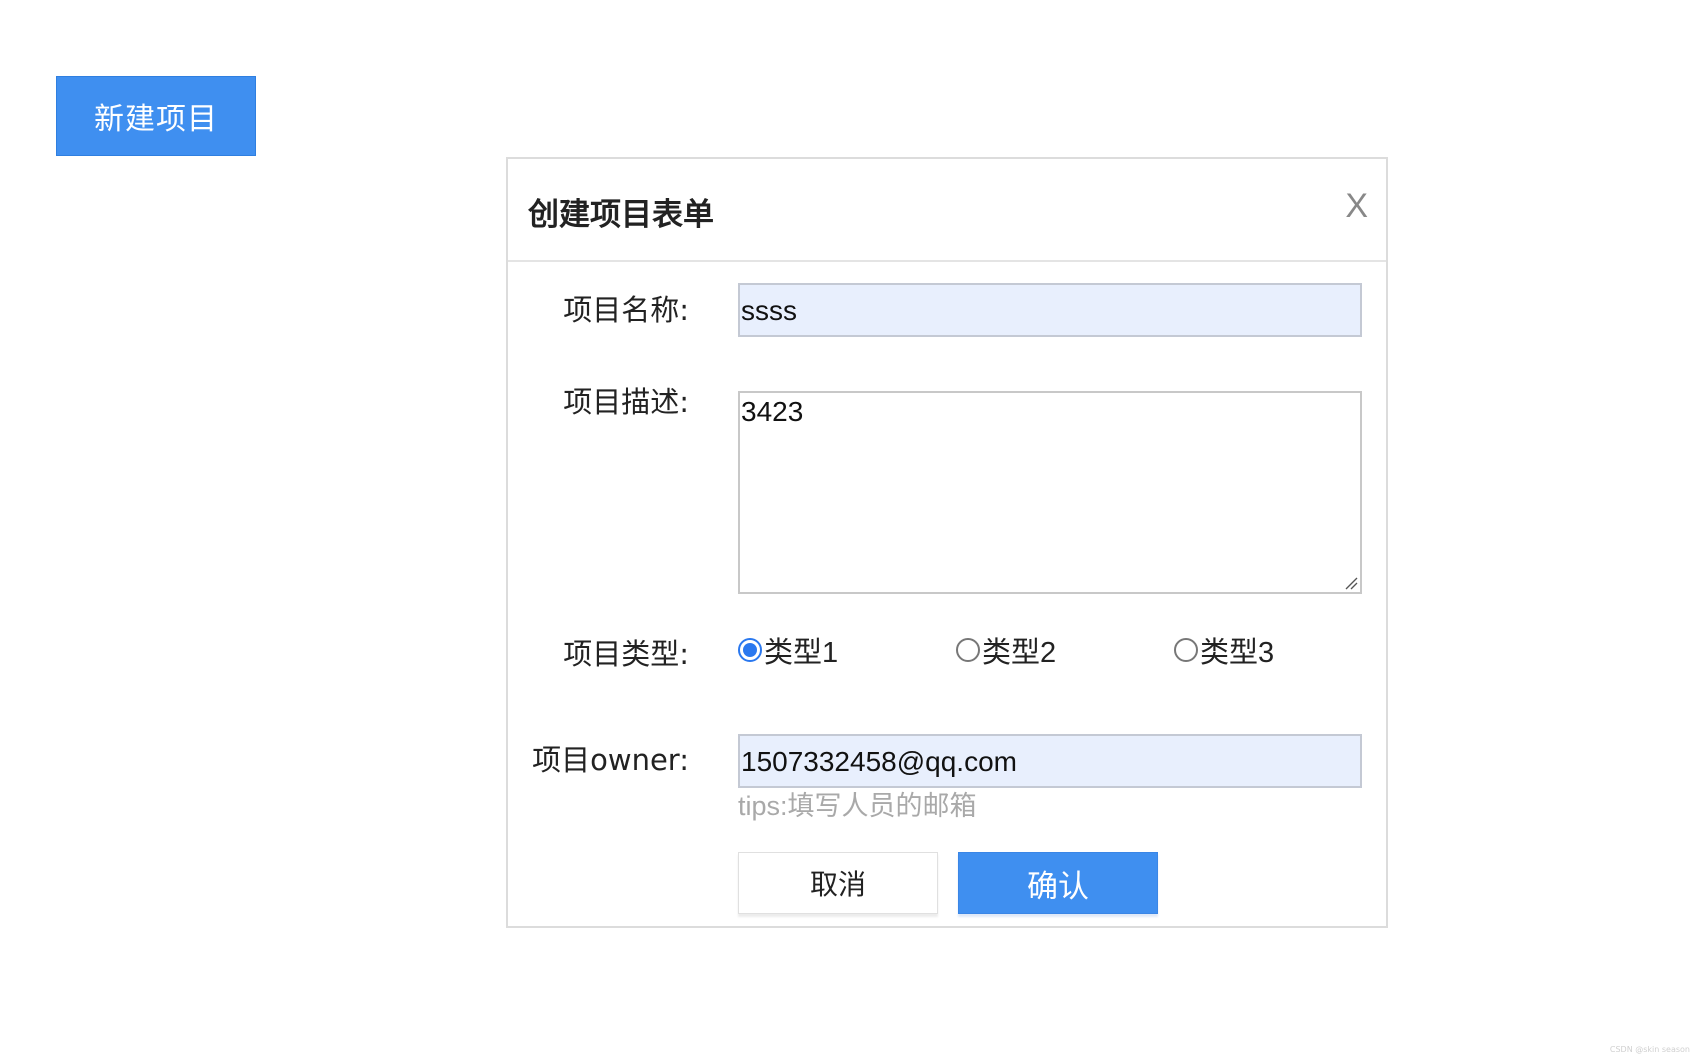  I want to click on new-project-button: 新建项目, so click(156, 116).